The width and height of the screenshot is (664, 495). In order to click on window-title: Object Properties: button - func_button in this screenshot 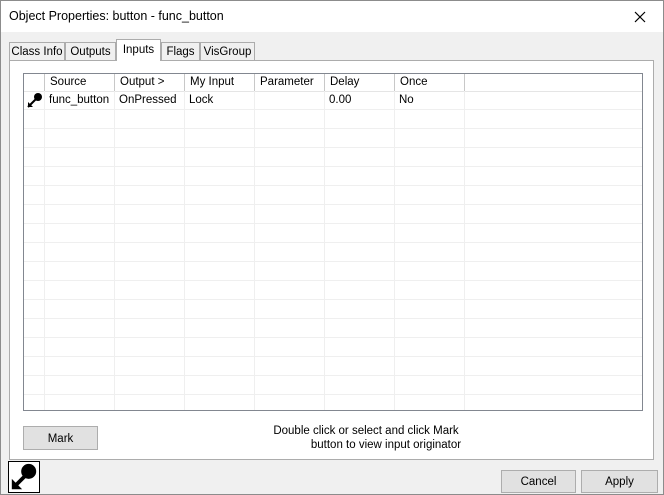, I will do `click(116, 16)`.